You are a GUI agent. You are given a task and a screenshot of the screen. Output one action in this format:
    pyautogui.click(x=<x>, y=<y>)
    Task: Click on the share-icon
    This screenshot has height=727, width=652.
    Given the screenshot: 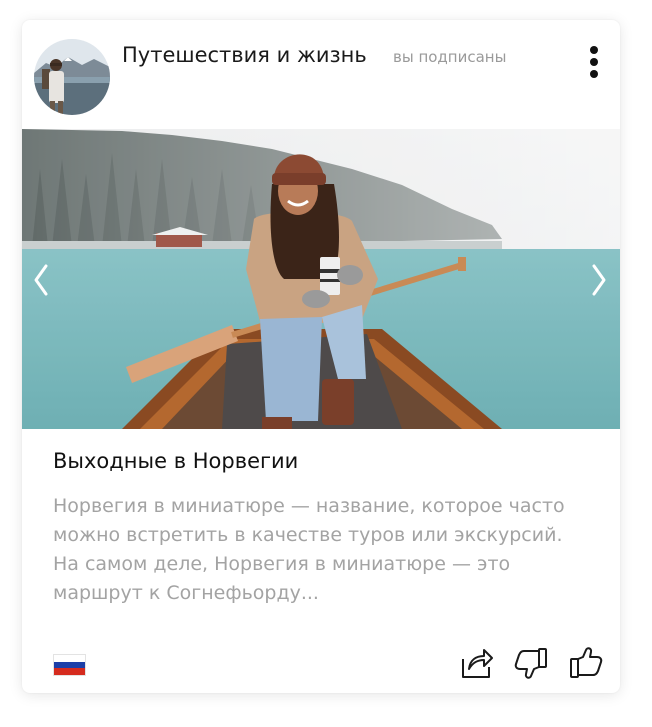 What is the action you would take?
    pyautogui.click(x=477, y=663)
    